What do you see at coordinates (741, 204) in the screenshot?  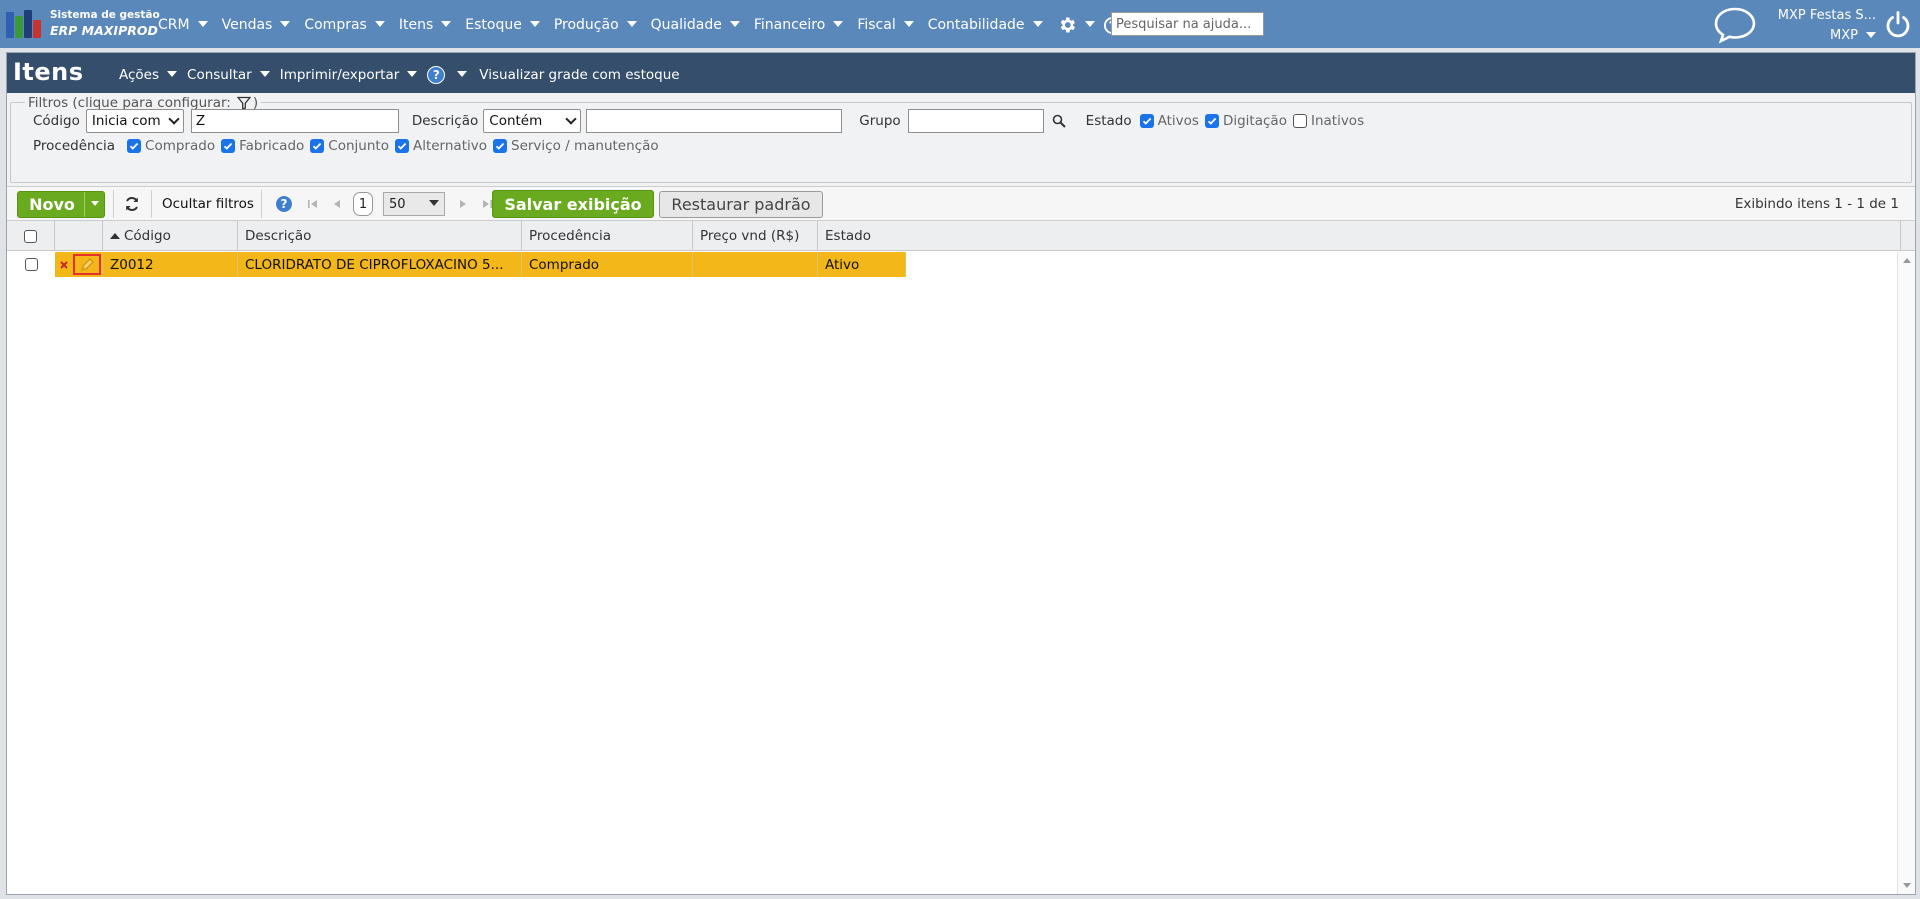 I see `restaurar-padrao-button: Restaurar padrão` at bounding box center [741, 204].